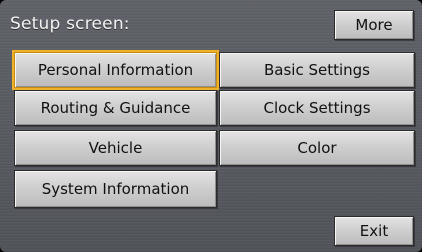  Describe the element at coordinates (115, 148) in the screenshot. I see `vehicle-button: Vehicle` at that location.